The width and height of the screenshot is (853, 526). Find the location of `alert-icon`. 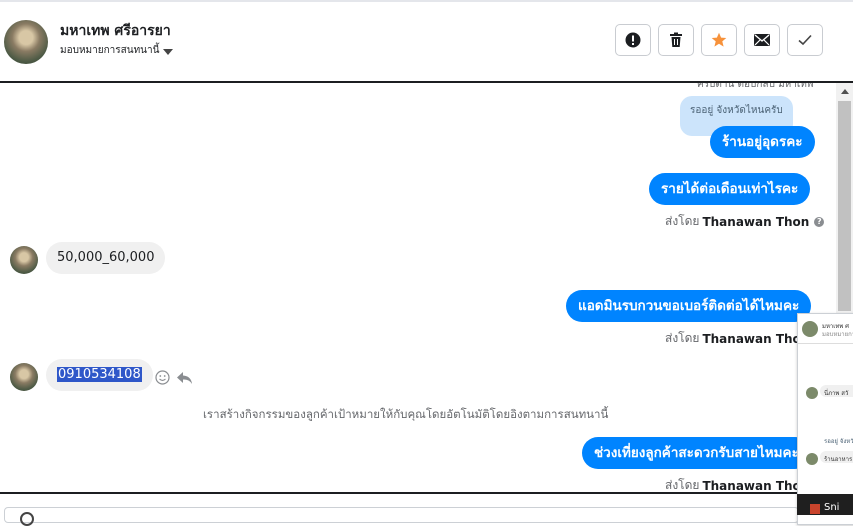

alert-icon is located at coordinates (633, 40).